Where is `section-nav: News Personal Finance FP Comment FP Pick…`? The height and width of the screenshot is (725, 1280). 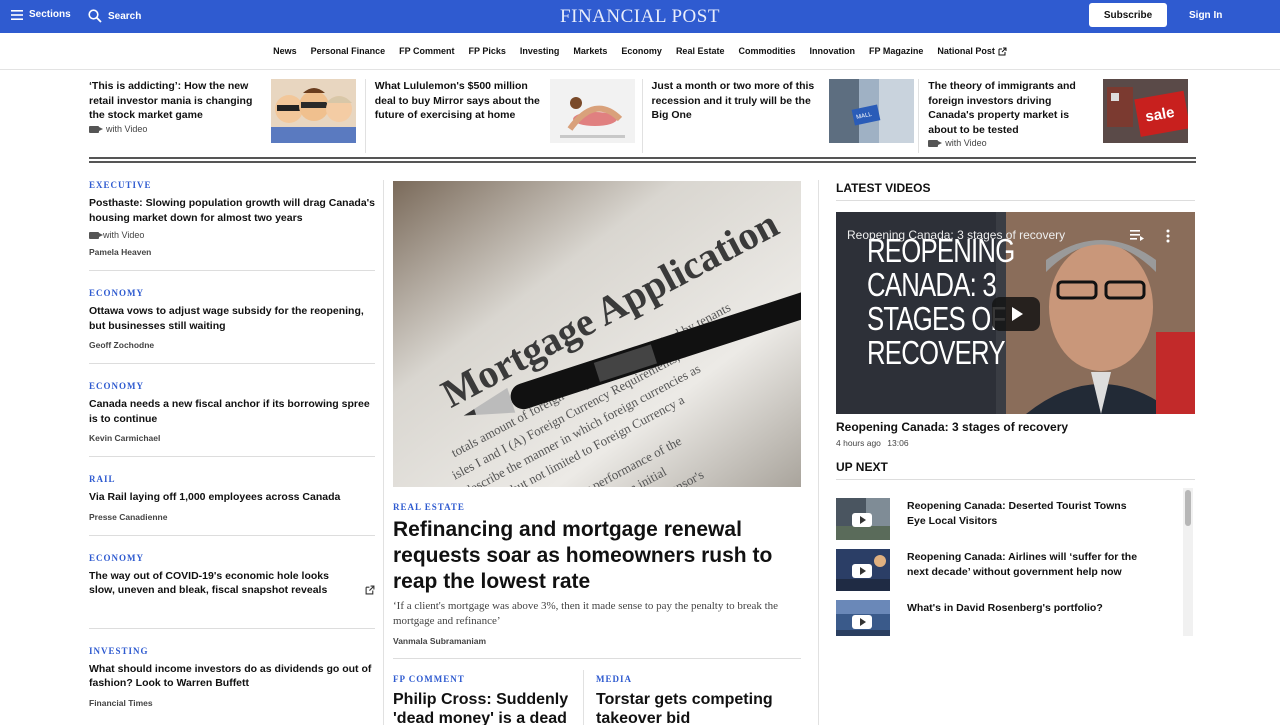 section-nav: News Personal Finance FP Comment FP Pick… is located at coordinates (640, 51).